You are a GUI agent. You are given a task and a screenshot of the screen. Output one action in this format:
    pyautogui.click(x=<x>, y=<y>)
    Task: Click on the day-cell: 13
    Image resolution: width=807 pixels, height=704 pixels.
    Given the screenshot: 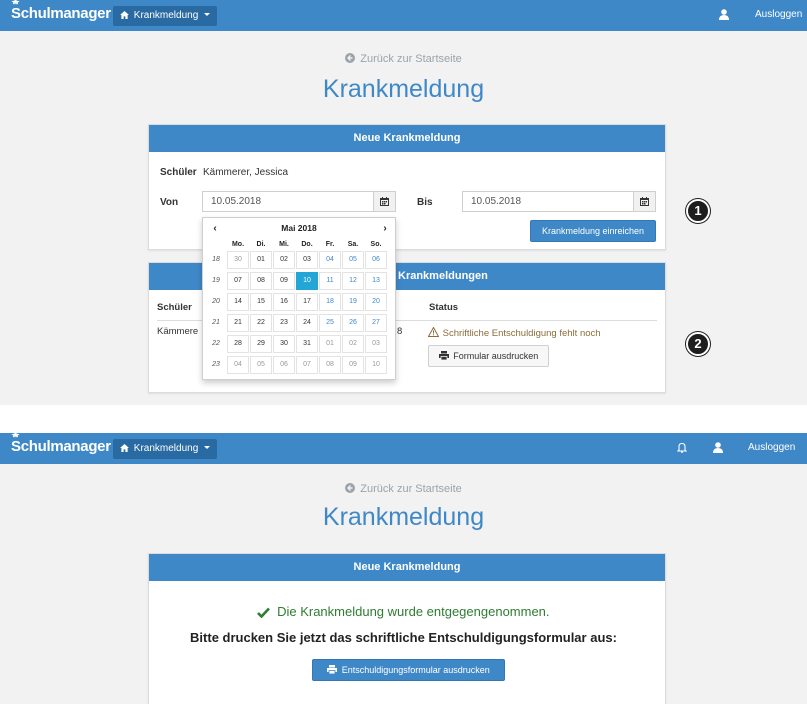 What is the action you would take?
    pyautogui.click(x=376, y=281)
    